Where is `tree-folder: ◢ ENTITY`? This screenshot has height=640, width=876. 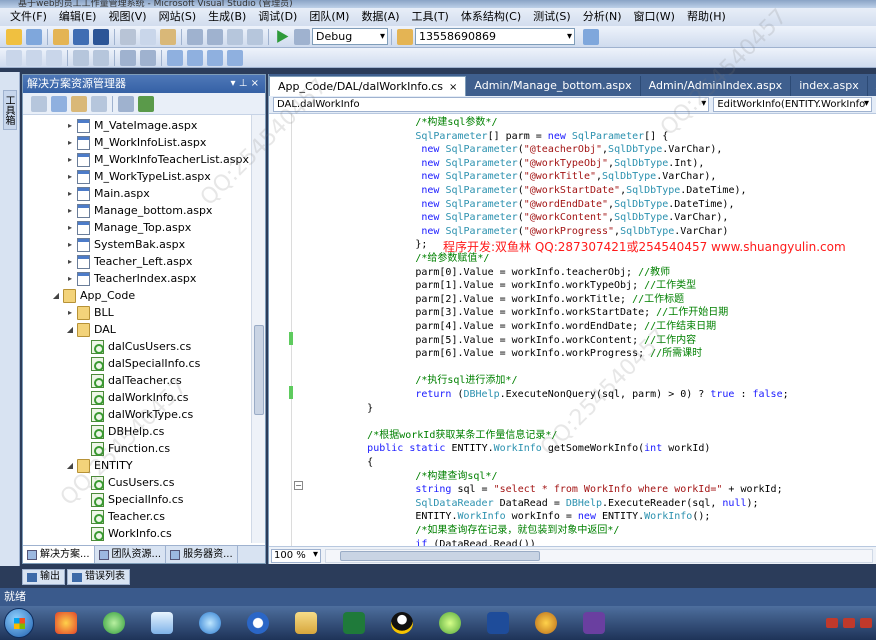
tree-folder: ◢ ENTITY is located at coordinates (99, 465).